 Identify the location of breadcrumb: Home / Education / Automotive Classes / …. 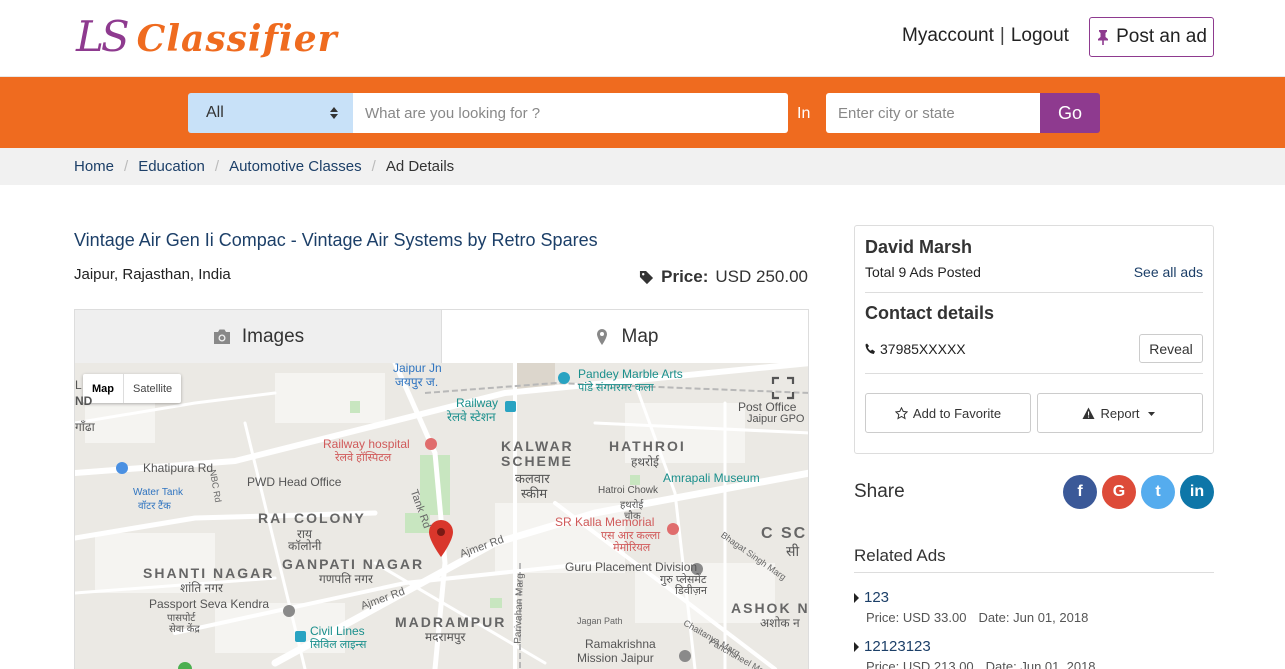
(264, 166).